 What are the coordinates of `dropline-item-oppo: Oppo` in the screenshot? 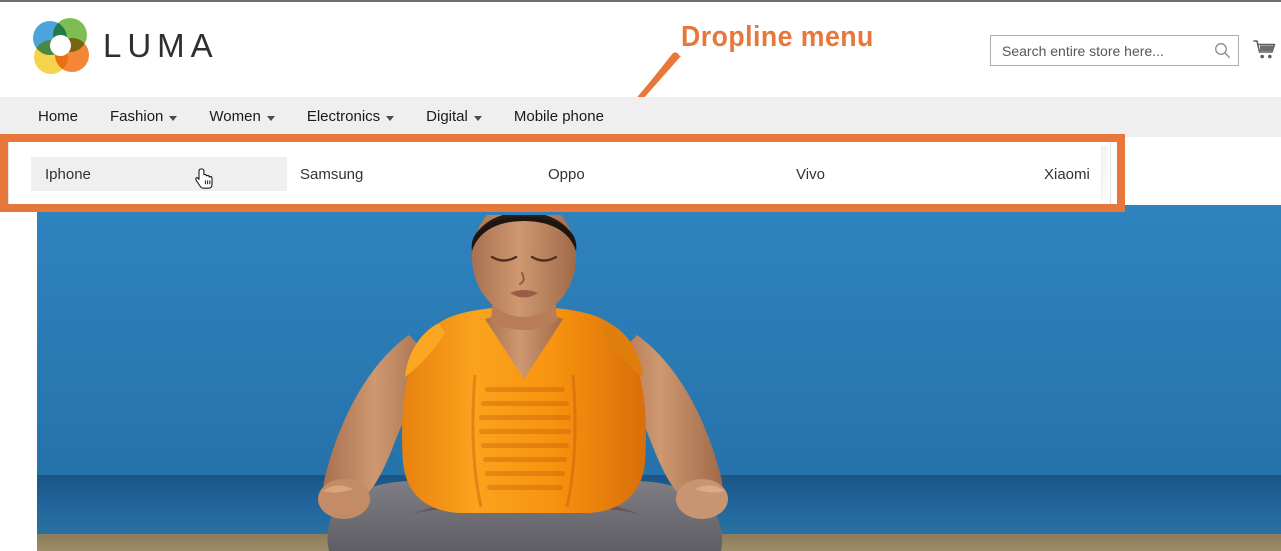 It's located at (566, 174).